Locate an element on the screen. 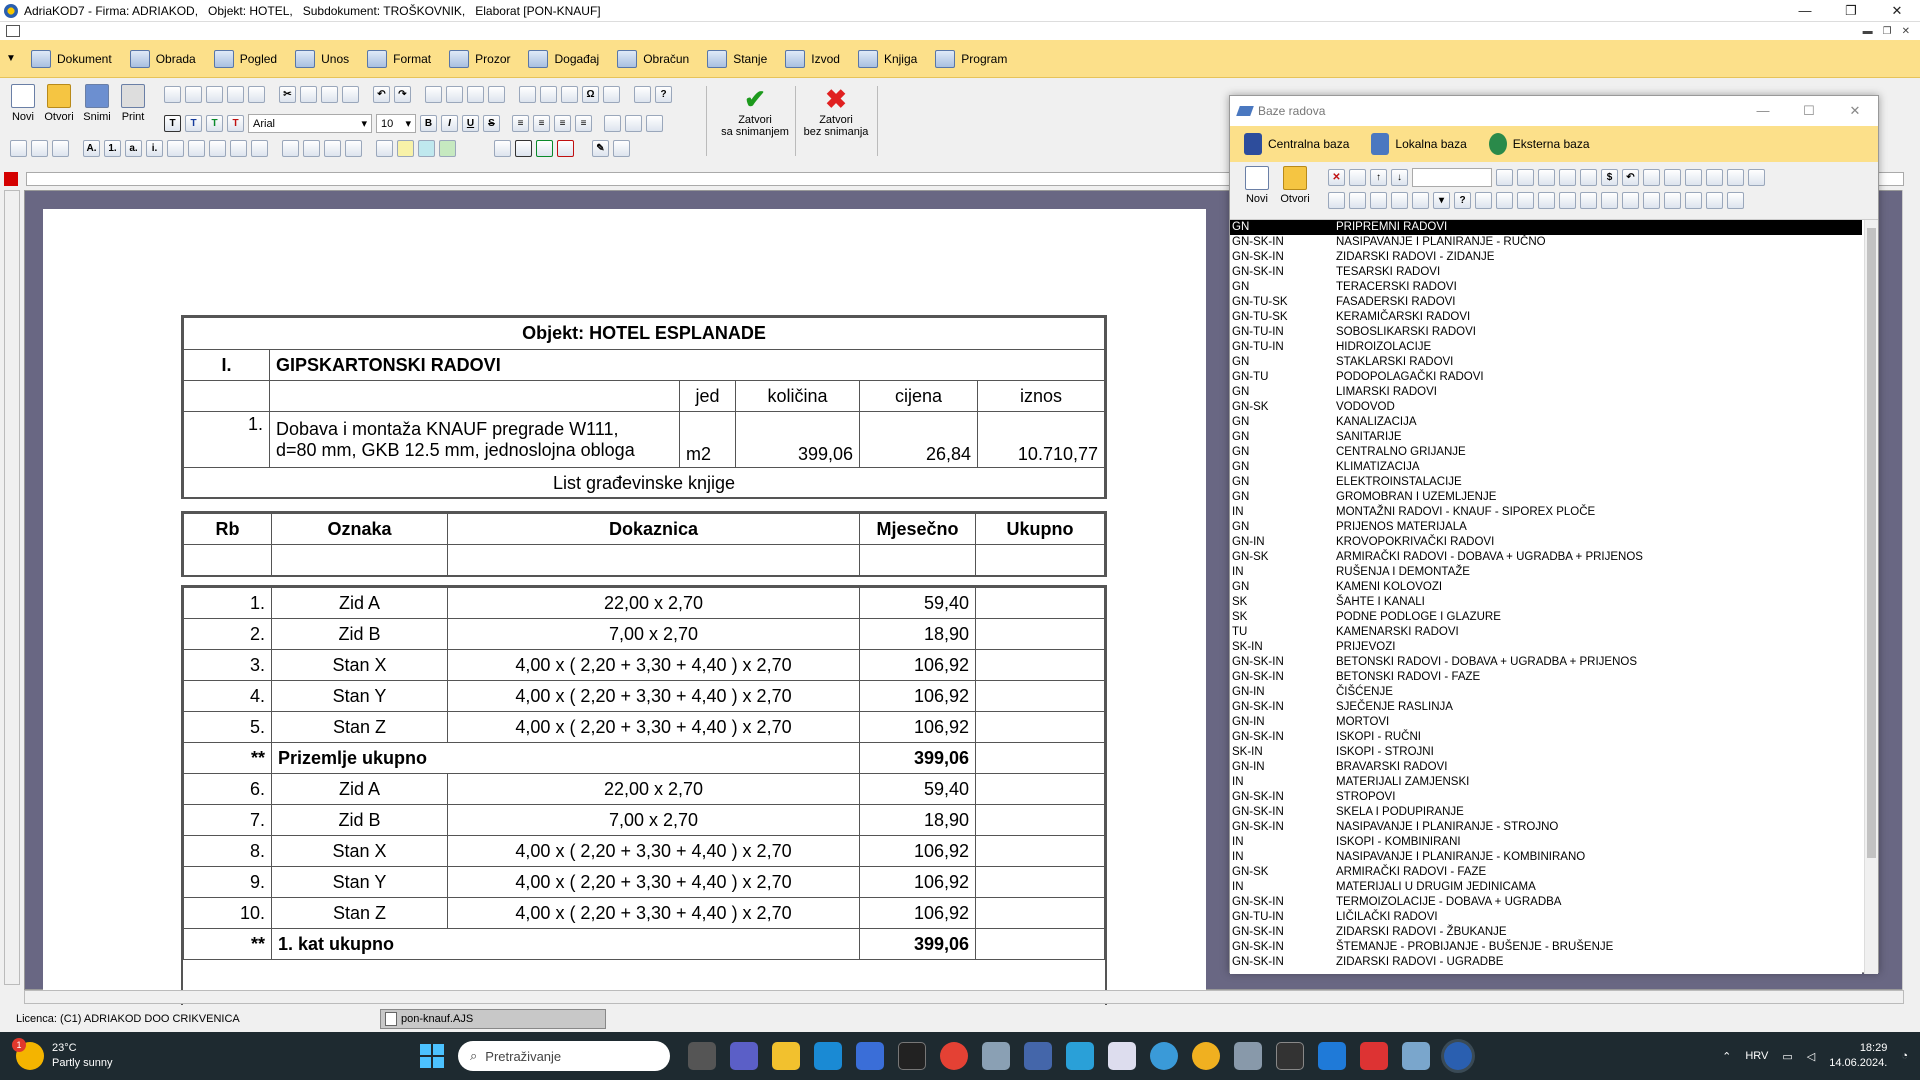 The width and height of the screenshot is (1920, 1080). list-item: IN MATERIJALI U DRUGIM JEDINICAMA is located at coordinates (1546, 887).